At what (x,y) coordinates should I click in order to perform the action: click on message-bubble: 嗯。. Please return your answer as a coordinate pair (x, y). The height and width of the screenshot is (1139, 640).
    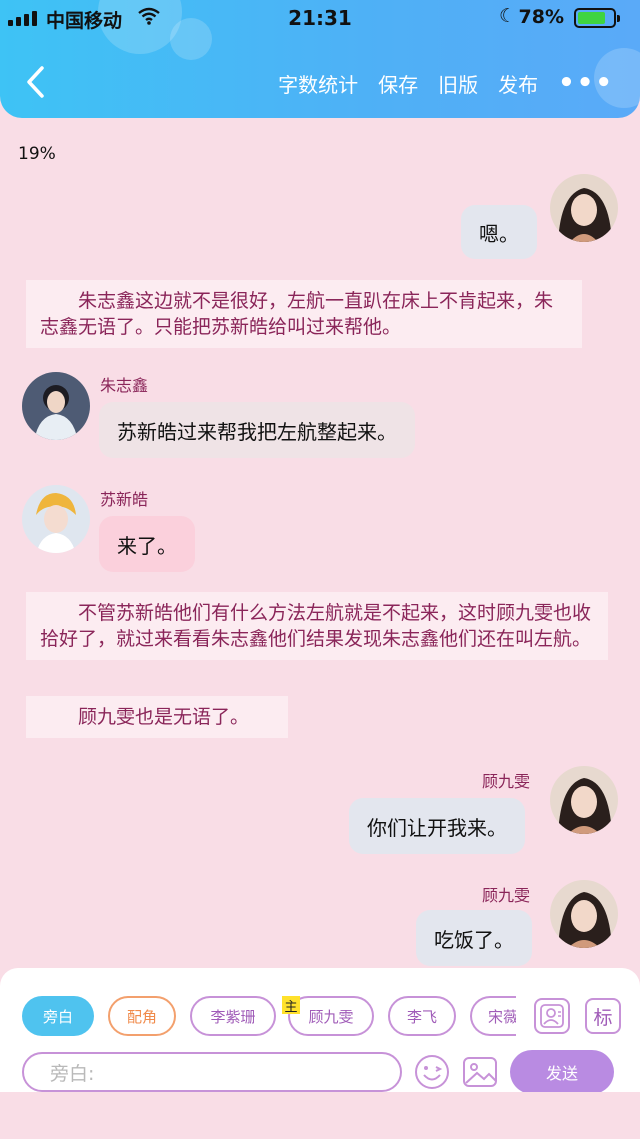
    Looking at the image, I should click on (499, 232).